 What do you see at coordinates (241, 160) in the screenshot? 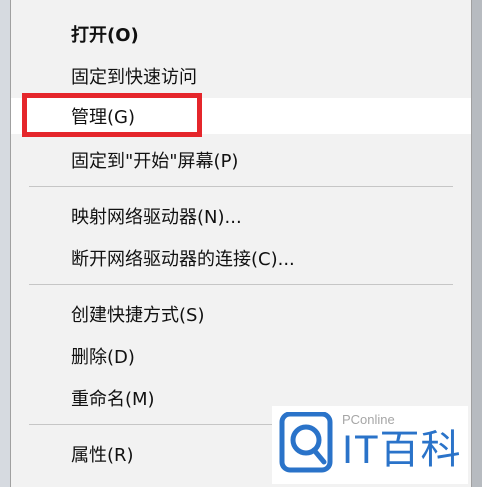
I see `menu-item-pin-start: 固定到"开始"屏幕(P)` at bounding box center [241, 160].